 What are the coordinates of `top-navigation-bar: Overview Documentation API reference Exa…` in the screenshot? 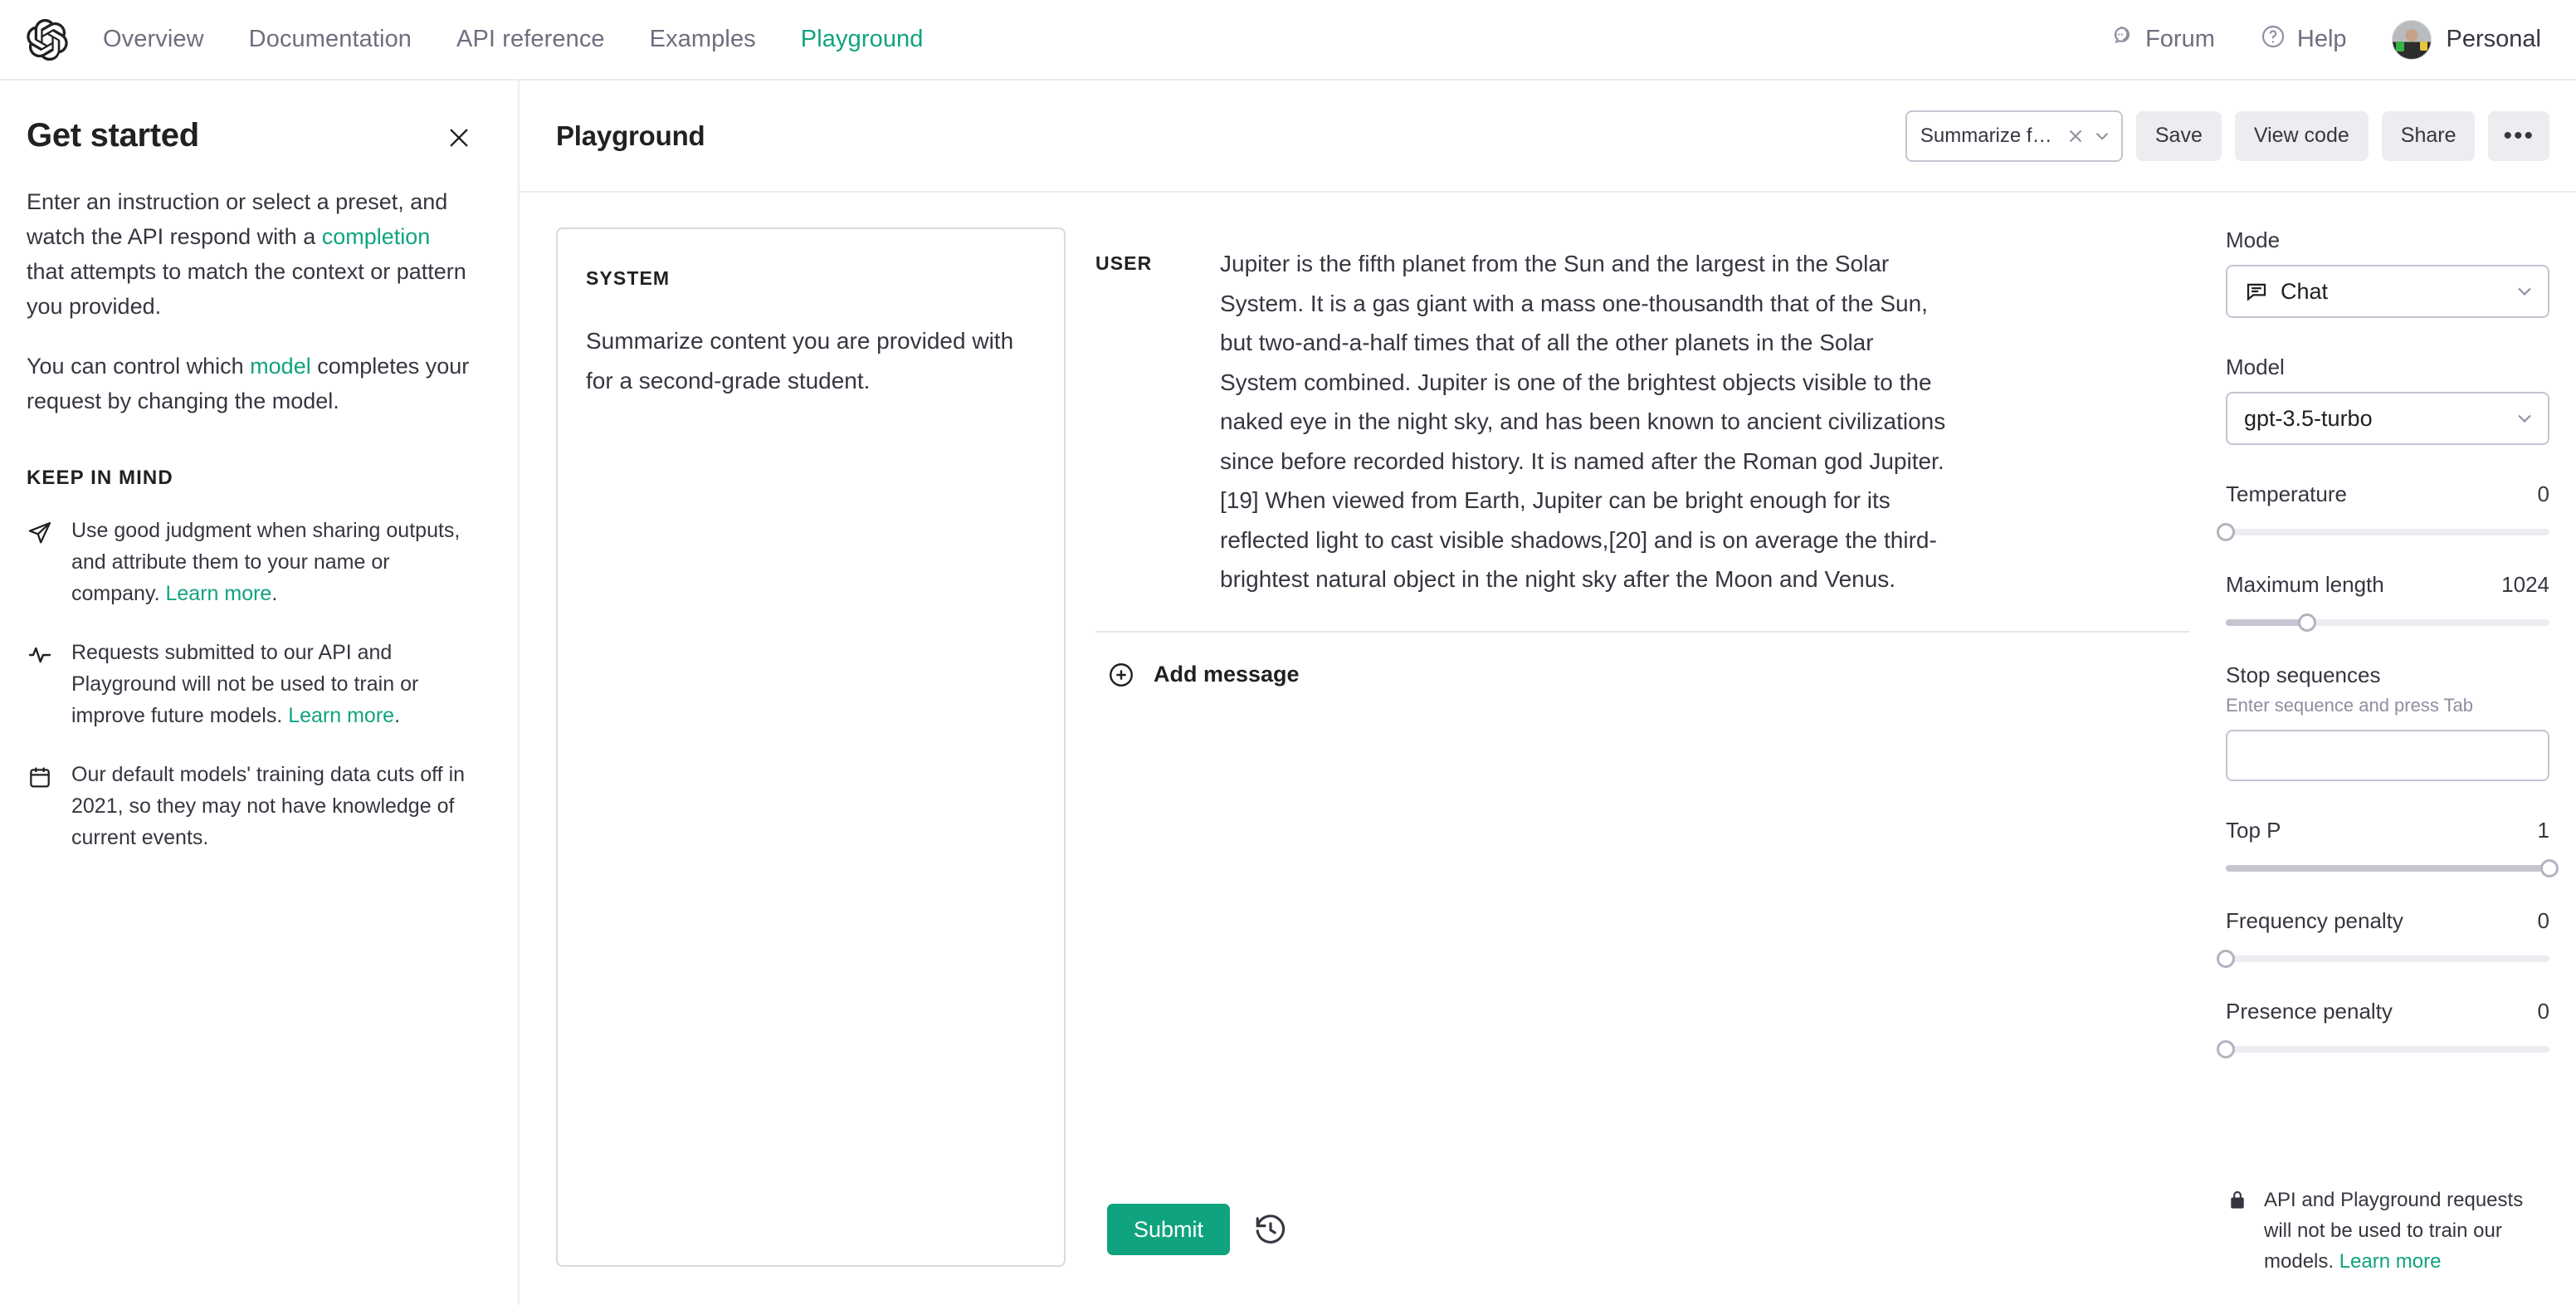 It's located at (1288, 40).